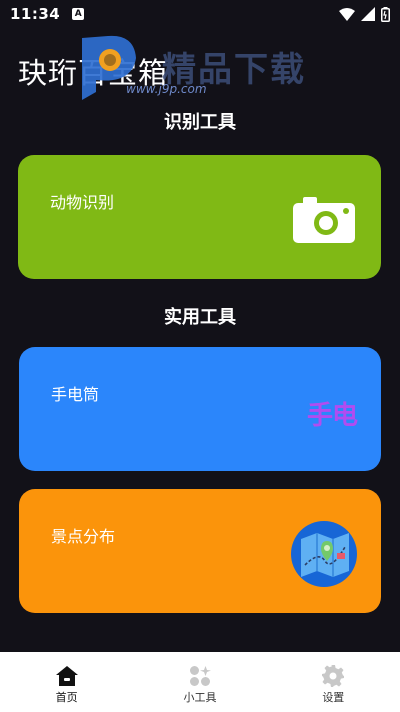 This screenshot has height=712, width=400. Describe the element at coordinates (200, 14) in the screenshot. I see `status-bar: 11:34 A` at that location.